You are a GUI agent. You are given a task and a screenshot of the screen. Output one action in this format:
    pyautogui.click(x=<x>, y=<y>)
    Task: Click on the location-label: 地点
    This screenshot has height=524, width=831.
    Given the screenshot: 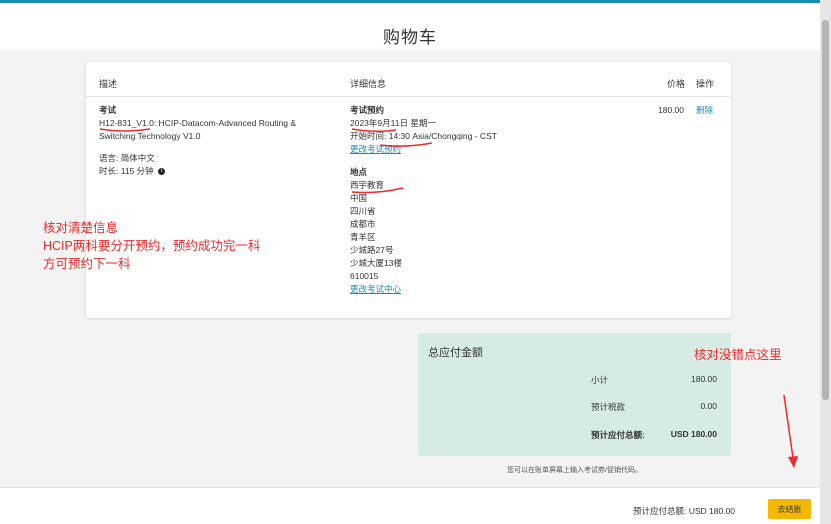 What is the action you would take?
    pyautogui.click(x=359, y=172)
    